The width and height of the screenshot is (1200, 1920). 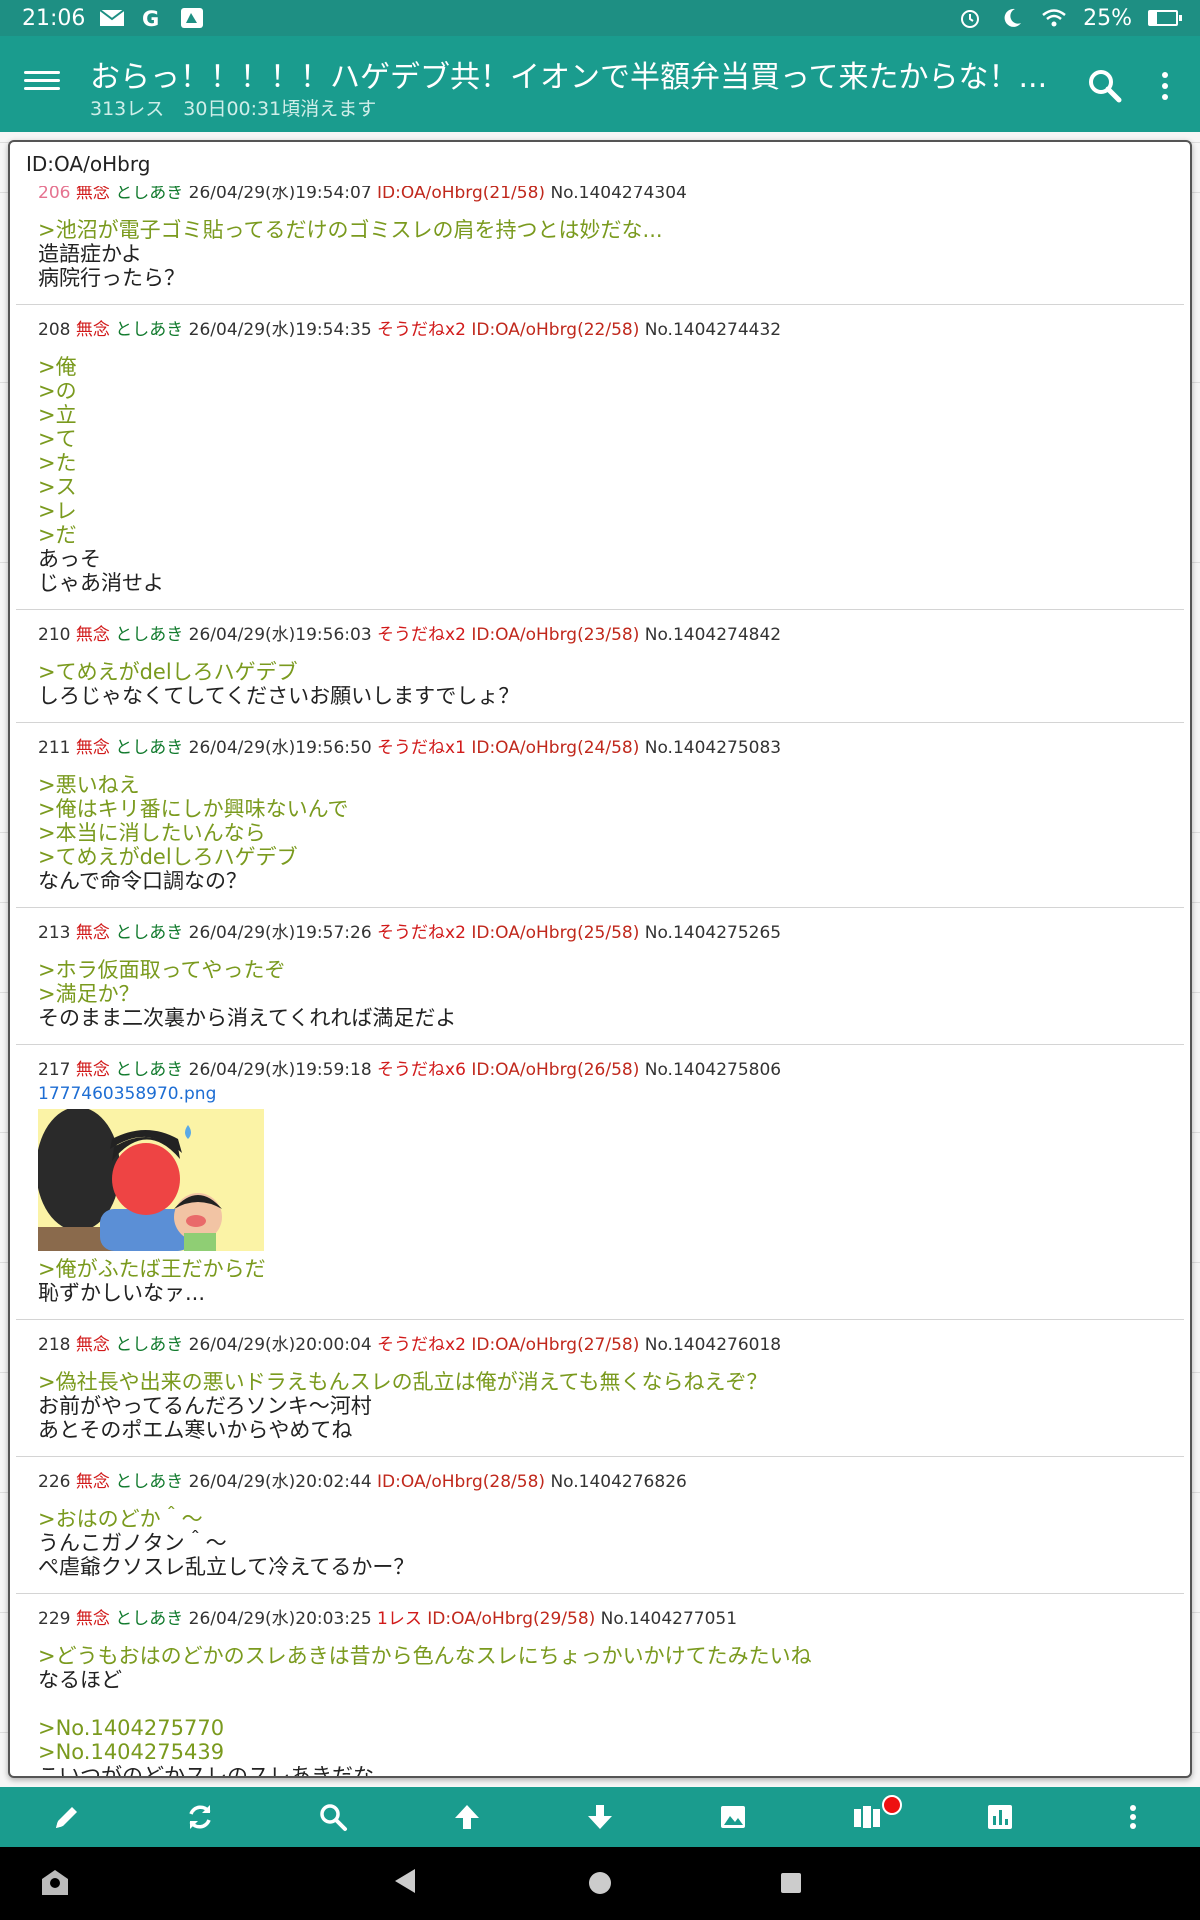 What do you see at coordinates (713, 1070) in the screenshot?
I see `post-no: No.1404275806` at bounding box center [713, 1070].